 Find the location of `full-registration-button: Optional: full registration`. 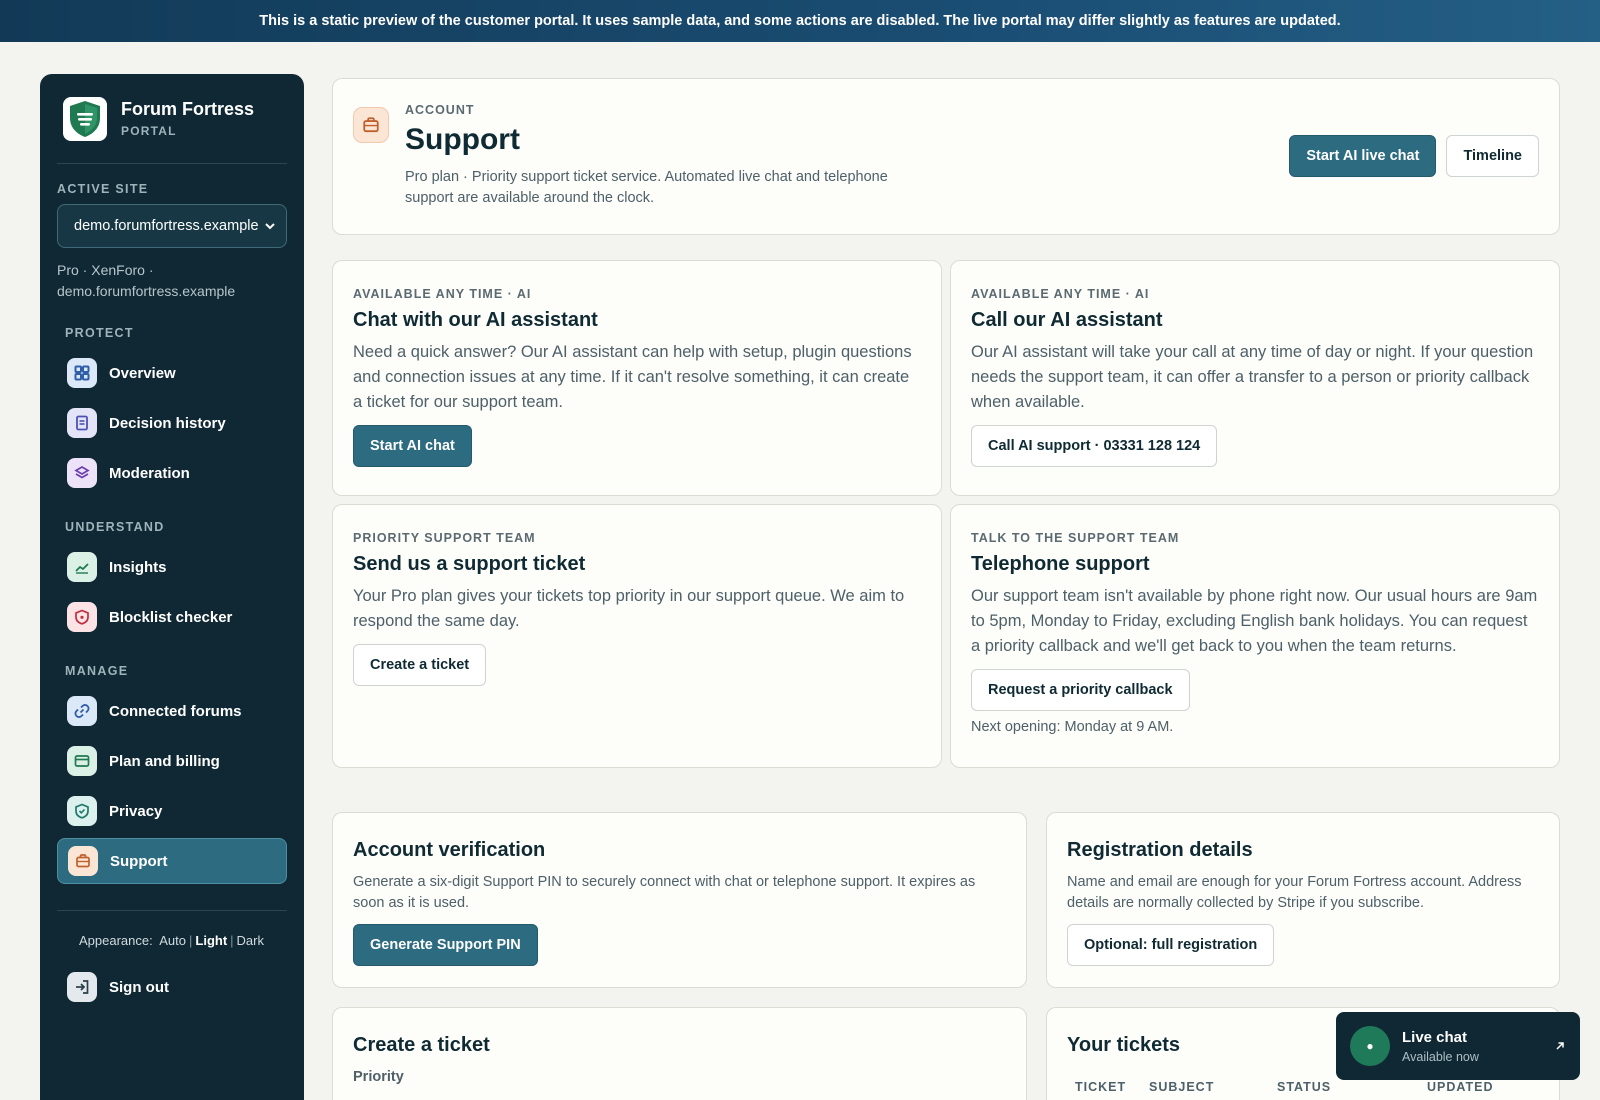

full-registration-button: Optional: full registration is located at coordinates (1171, 945).